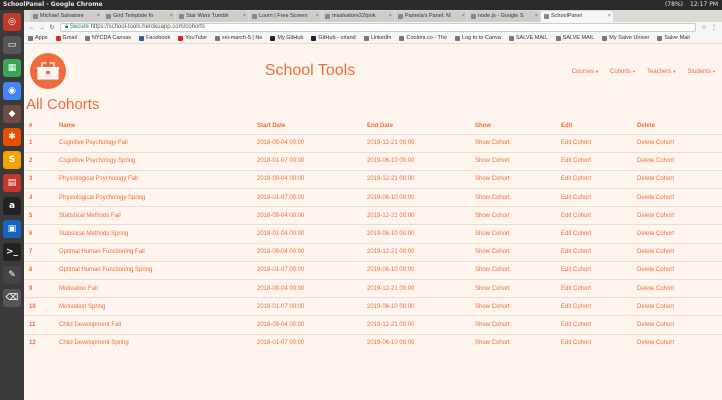 This screenshot has width=722, height=400. I want to click on bookmark: GitHub - orland, so click(333, 38).